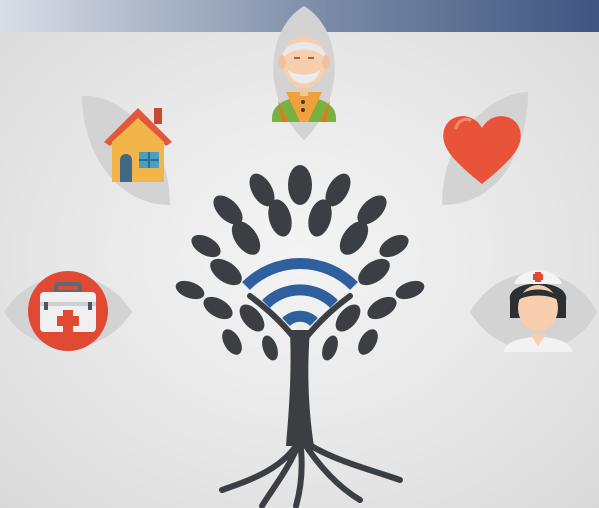 The height and width of the screenshot is (508, 599). What do you see at coordinates (300, 292) in the screenshot?
I see `wifi-signal-icon` at bounding box center [300, 292].